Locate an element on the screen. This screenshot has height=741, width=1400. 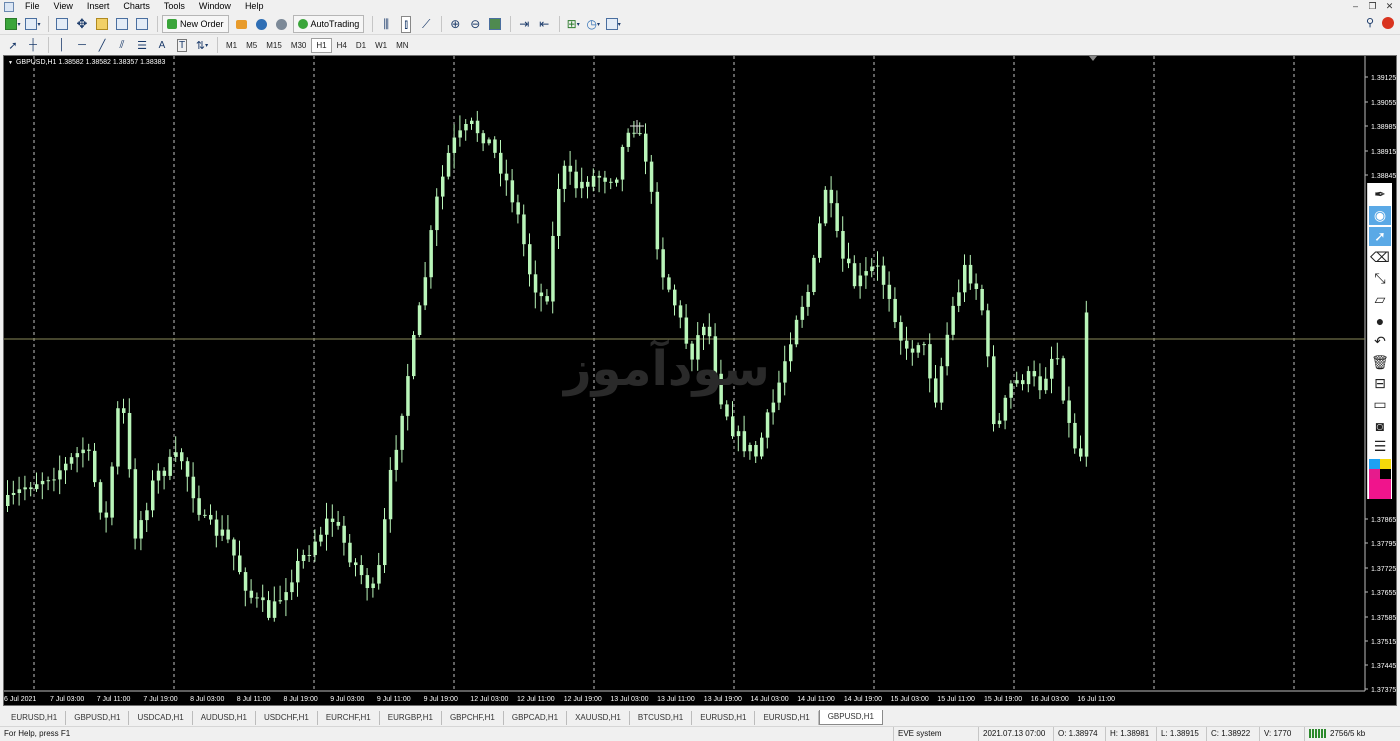
camera-icon: ◙ is located at coordinates (1380, 425).